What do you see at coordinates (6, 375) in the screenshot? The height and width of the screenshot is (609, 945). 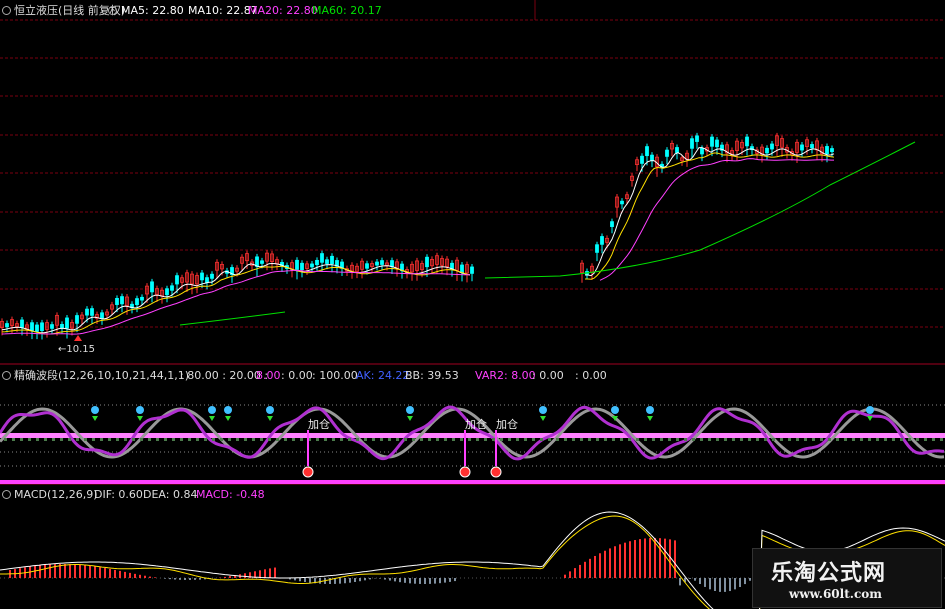 I see `indicator-toggle-icon` at bounding box center [6, 375].